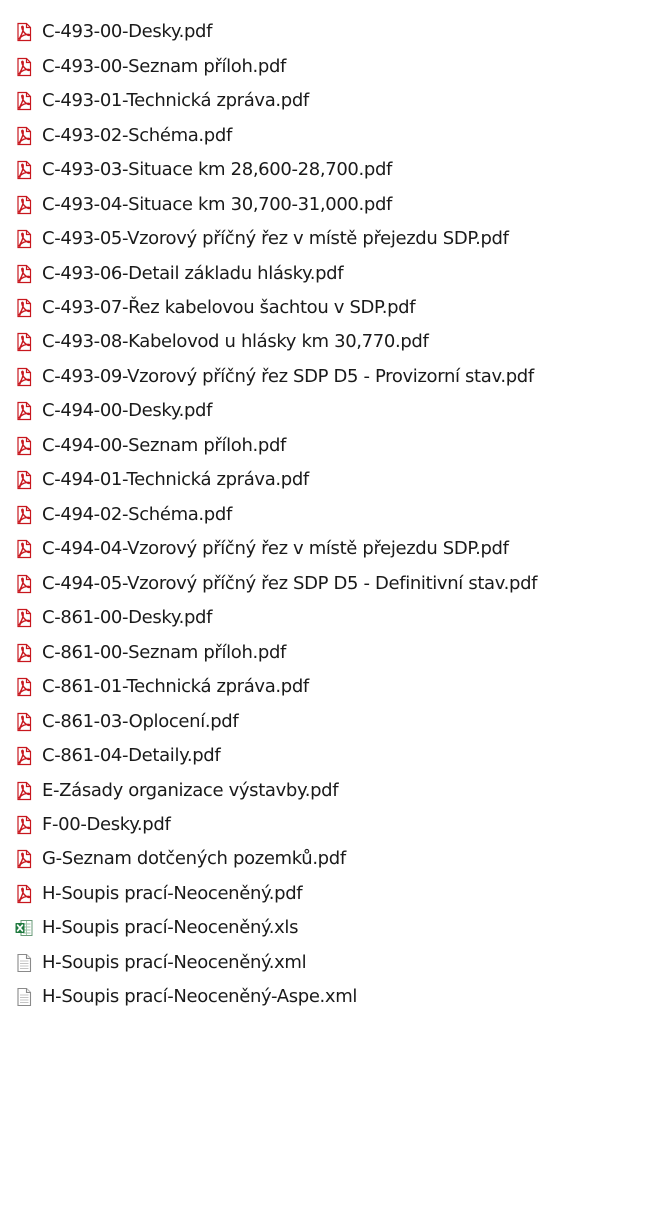 The image size is (656, 1218). I want to click on file-name: C-493-04-Situace km 30,700-31,000.pdf, so click(217, 204).